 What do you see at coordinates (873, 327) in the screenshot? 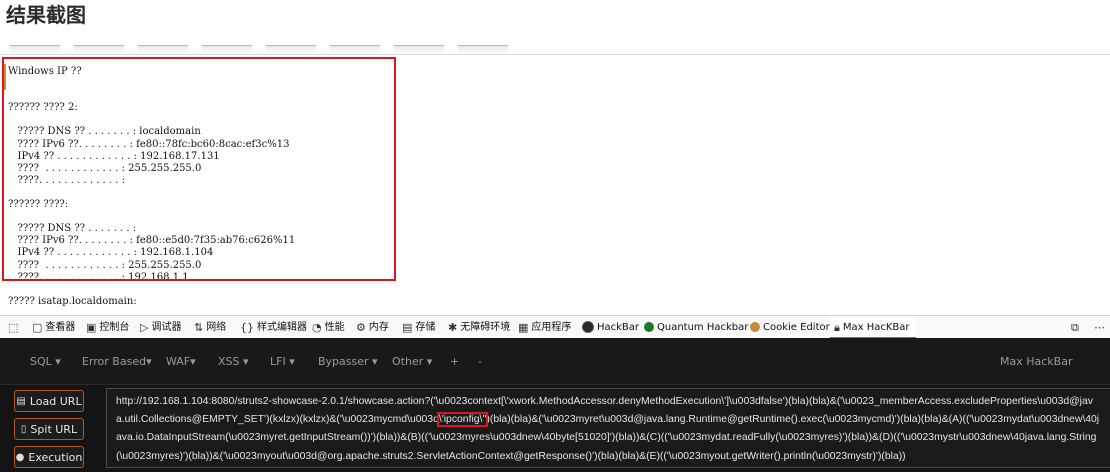
I see `tab-max-hackbar: 🔒︎ Max HacKBar` at bounding box center [873, 327].